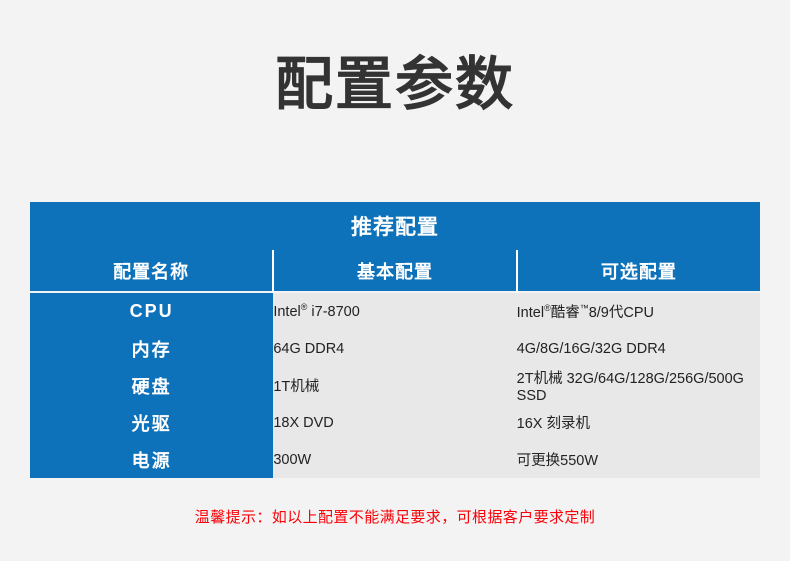 The image size is (790, 561). What do you see at coordinates (152, 385) in the screenshot?
I see `row-label-harddisk: 硬盘` at bounding box center [152, 385].